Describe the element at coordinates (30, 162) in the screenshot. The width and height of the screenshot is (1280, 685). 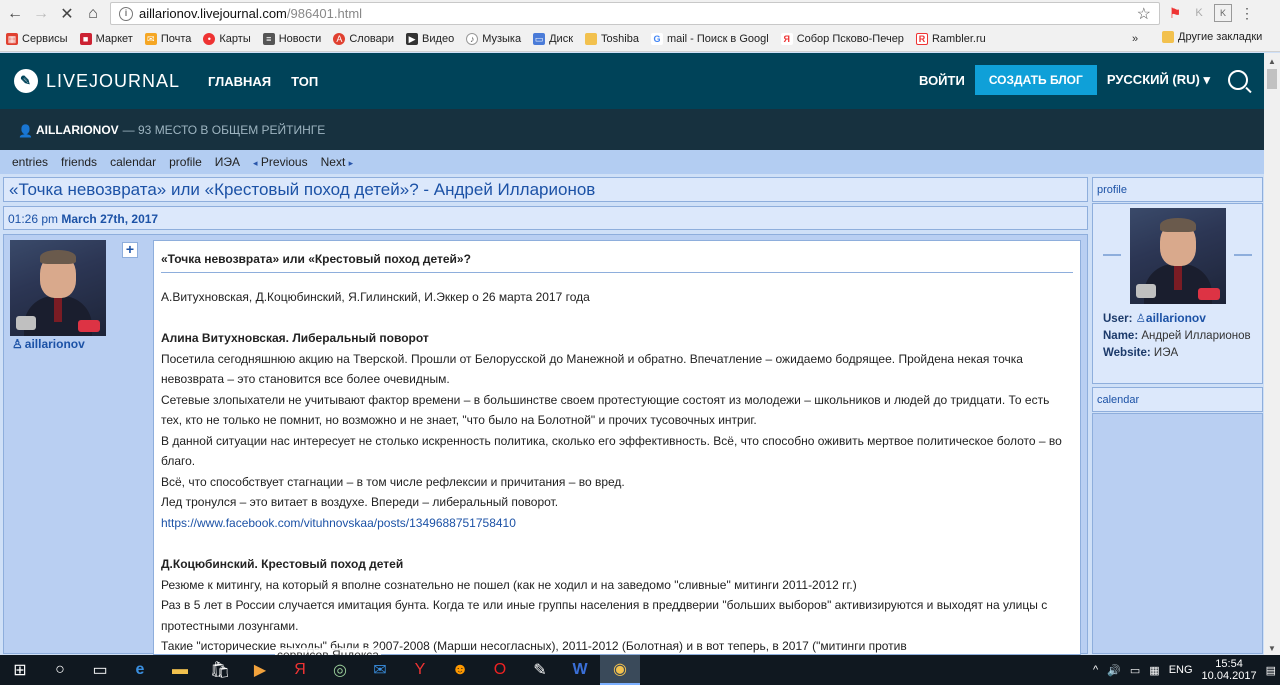
I see `nav-entries: entries` at that location.